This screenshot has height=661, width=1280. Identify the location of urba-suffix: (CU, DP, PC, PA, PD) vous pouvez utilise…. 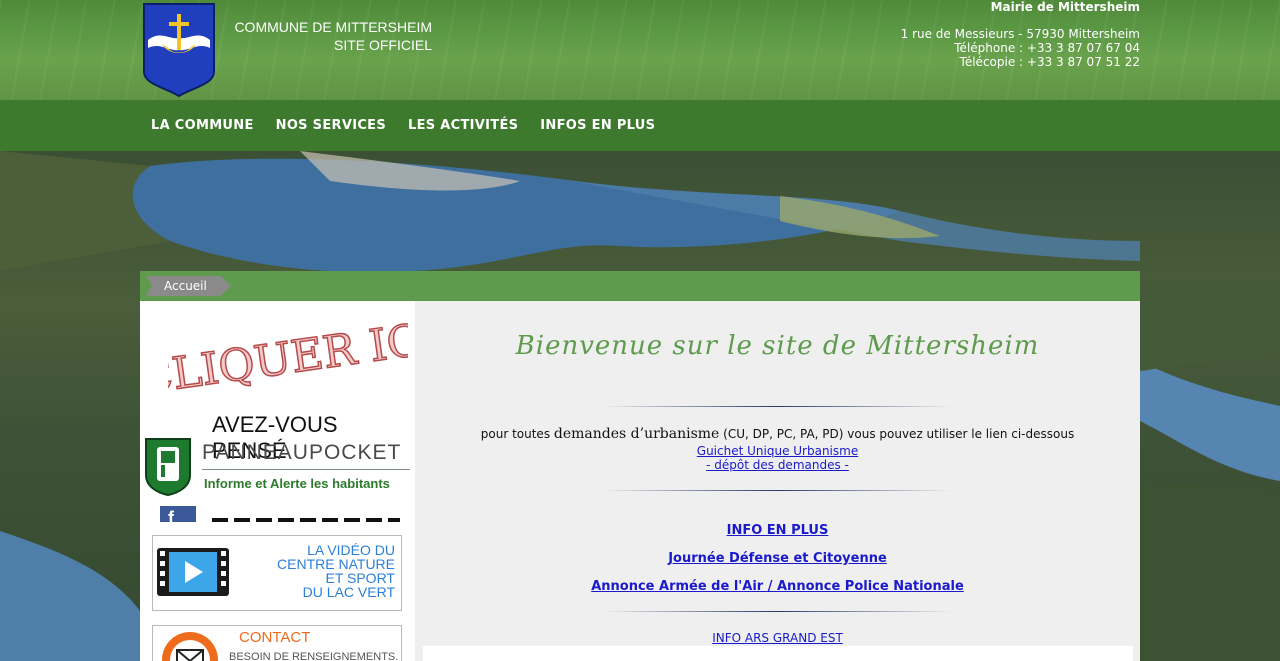
(899, 434).